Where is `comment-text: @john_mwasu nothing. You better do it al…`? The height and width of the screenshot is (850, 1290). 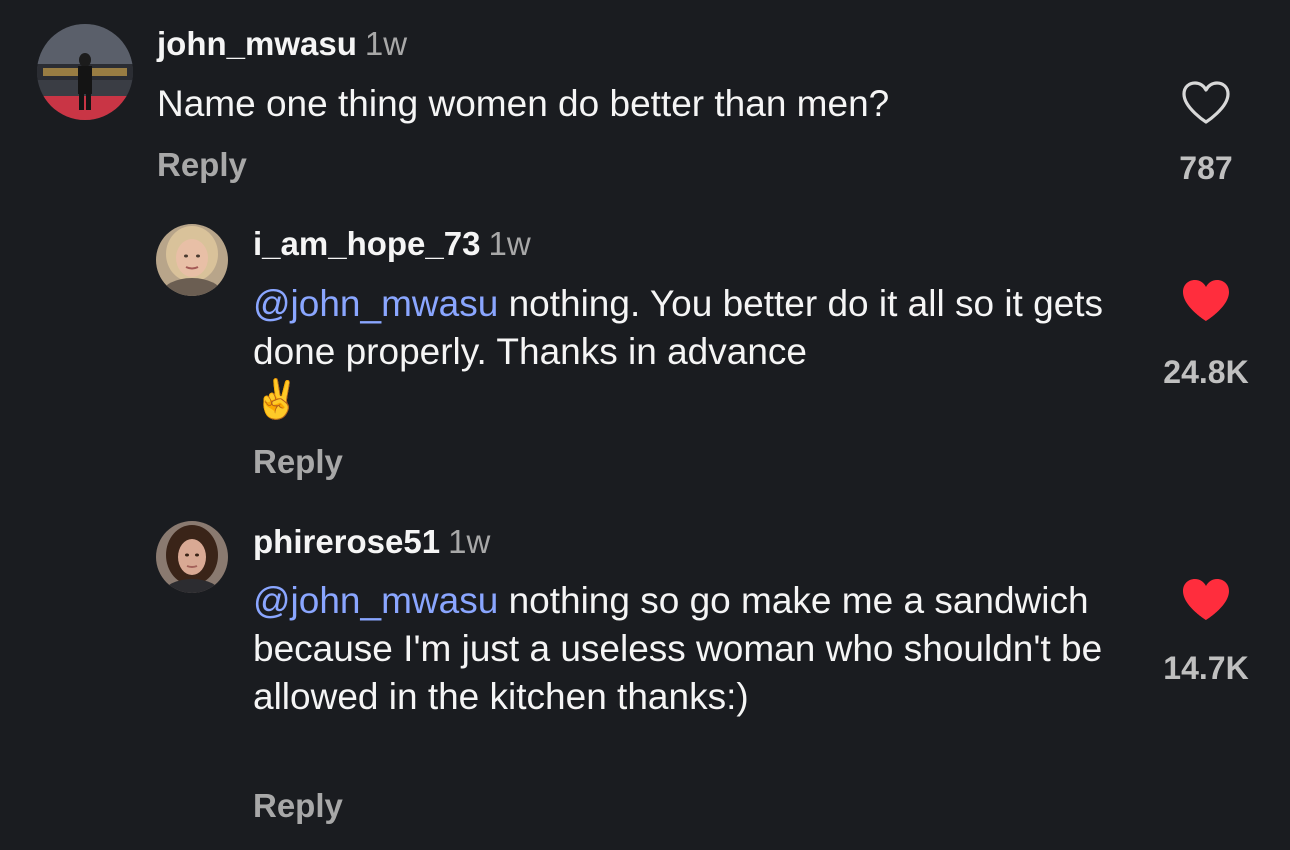
comment-text: @john_mwasu nothing. You better do it al… is located at coordinates (683, 352).